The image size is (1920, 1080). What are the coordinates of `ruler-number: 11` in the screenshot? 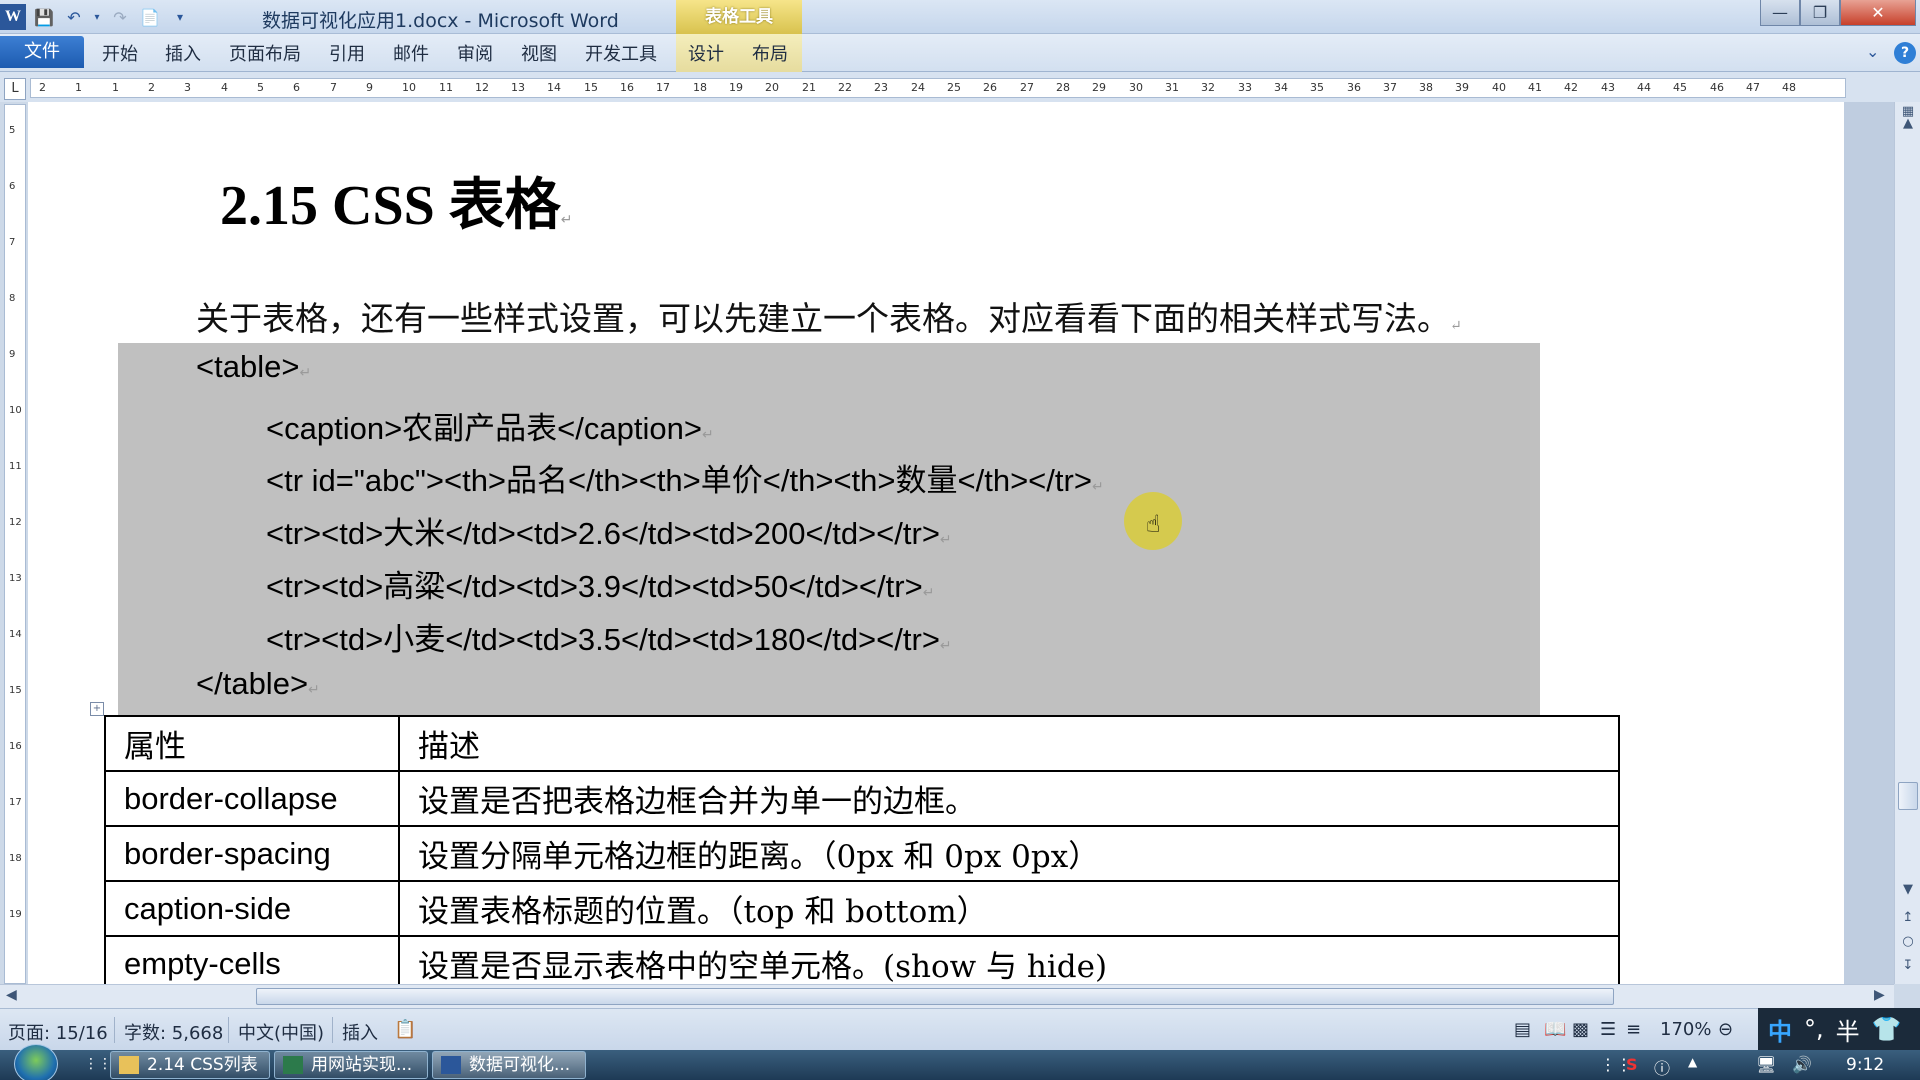 It's located at (15, 466).